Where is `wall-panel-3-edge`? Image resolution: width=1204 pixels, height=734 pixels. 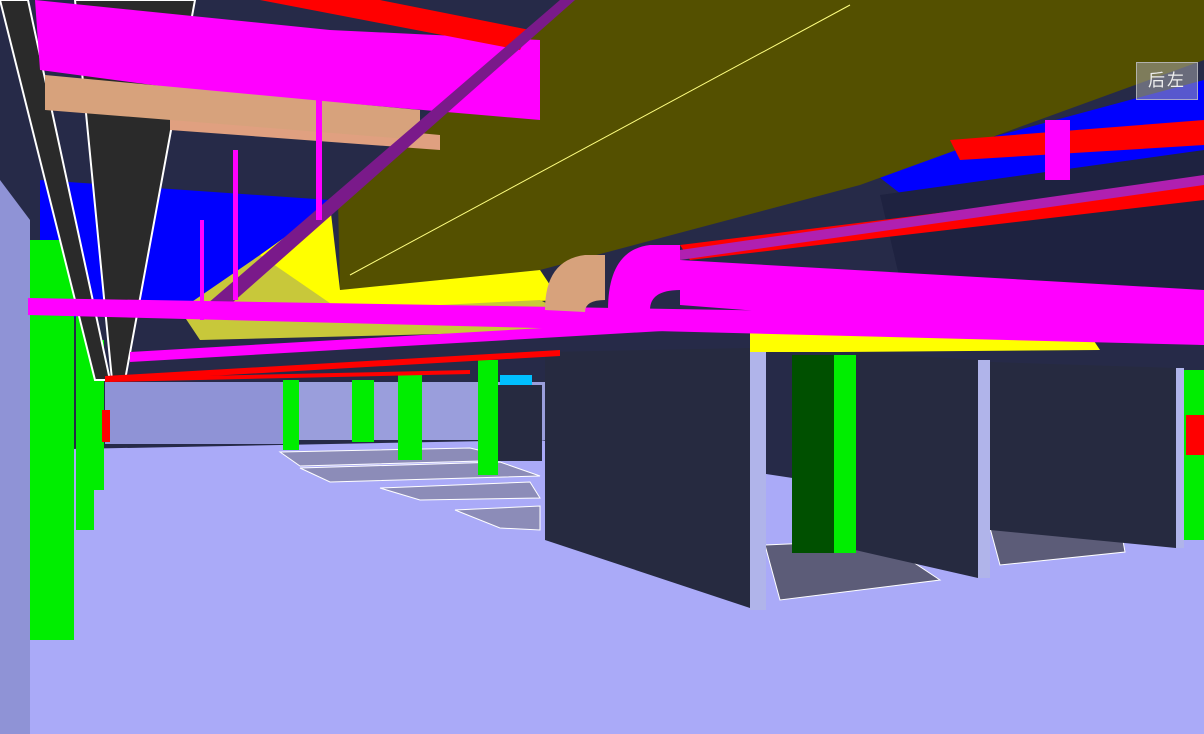 wall-panel-3-edge is located at coordinates (1180, 458).